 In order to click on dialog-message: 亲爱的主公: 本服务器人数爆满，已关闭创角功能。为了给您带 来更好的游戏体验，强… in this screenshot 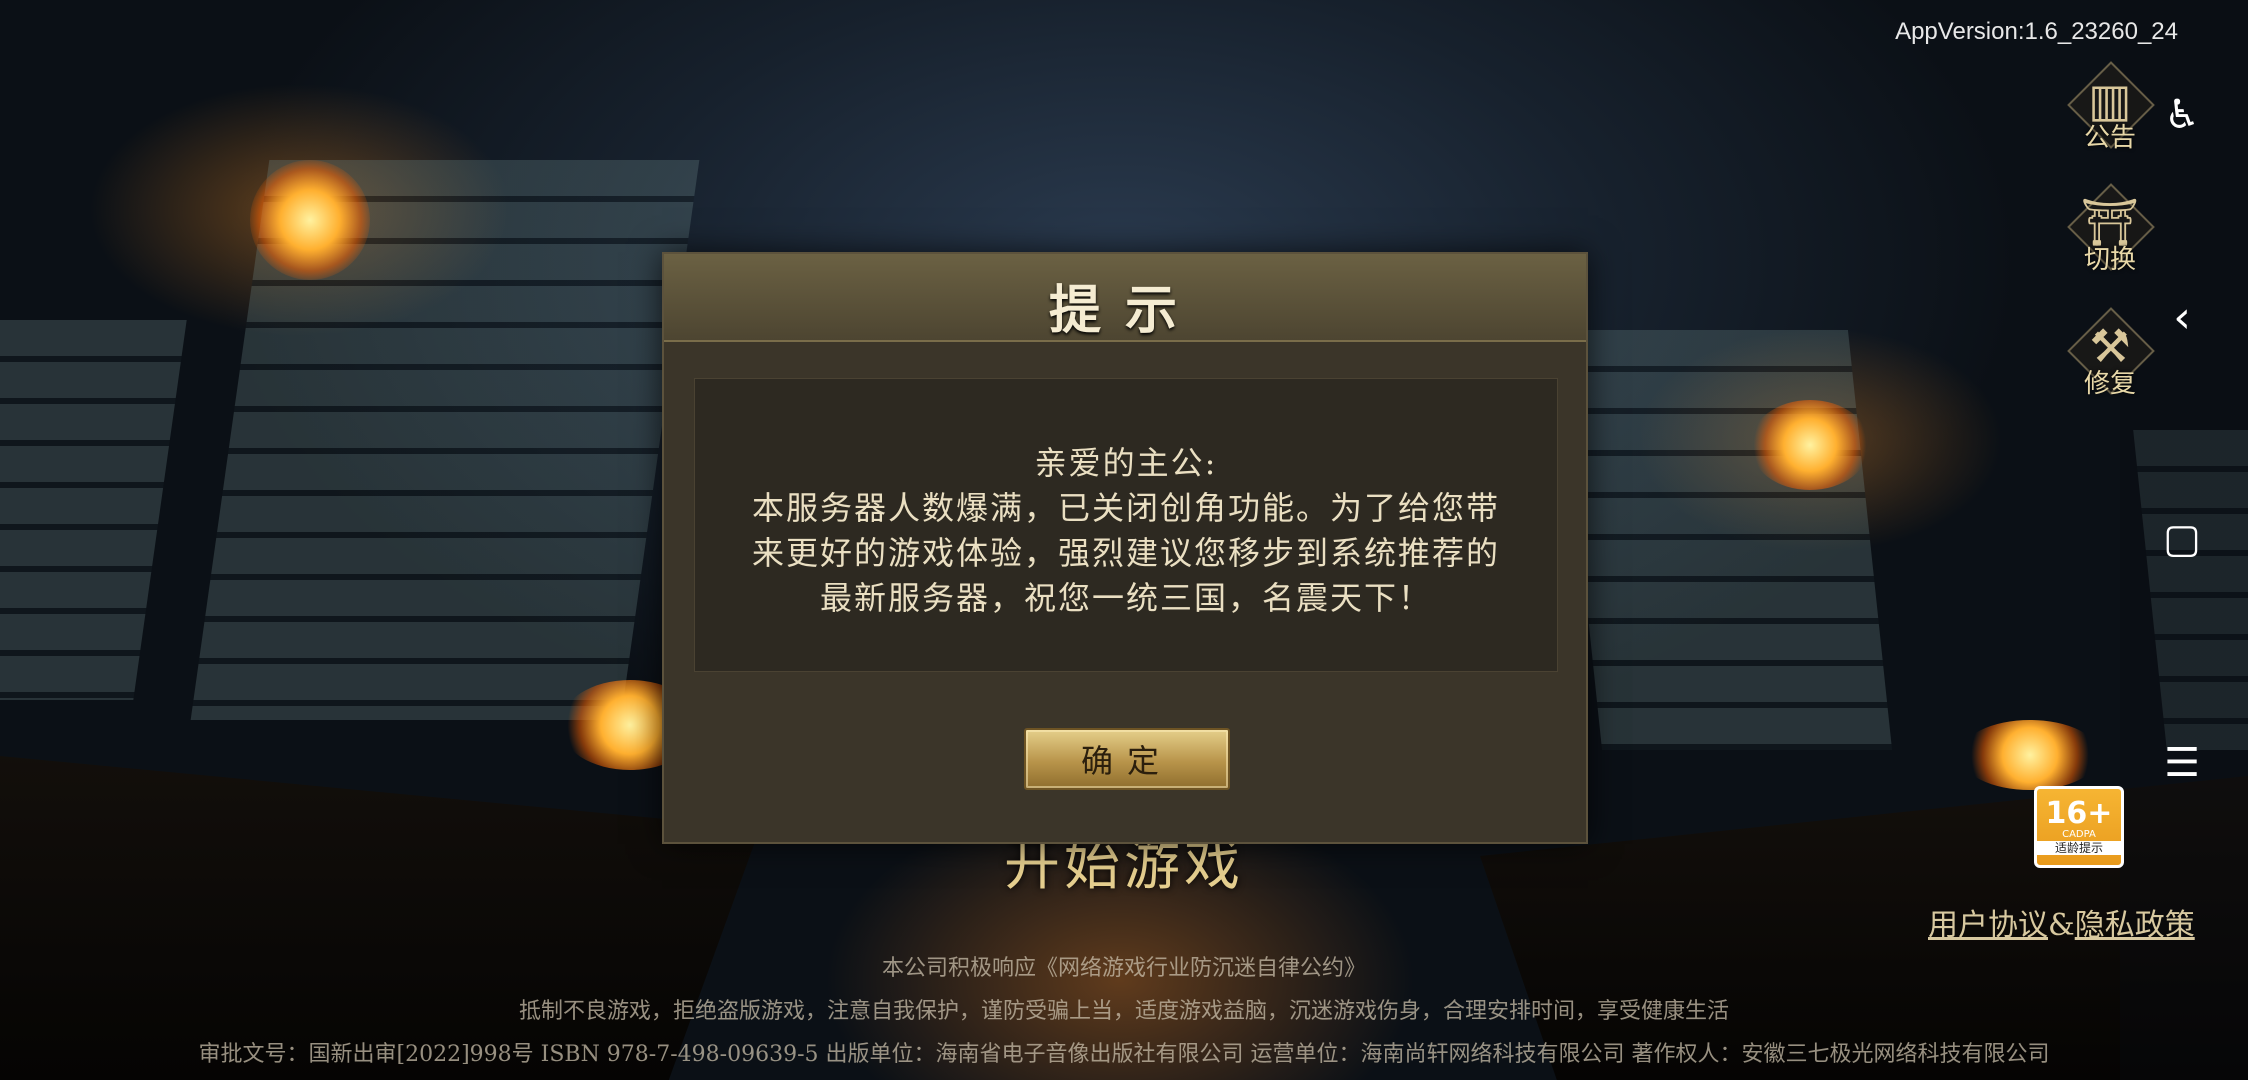, I will do `click(1126, 531)`.